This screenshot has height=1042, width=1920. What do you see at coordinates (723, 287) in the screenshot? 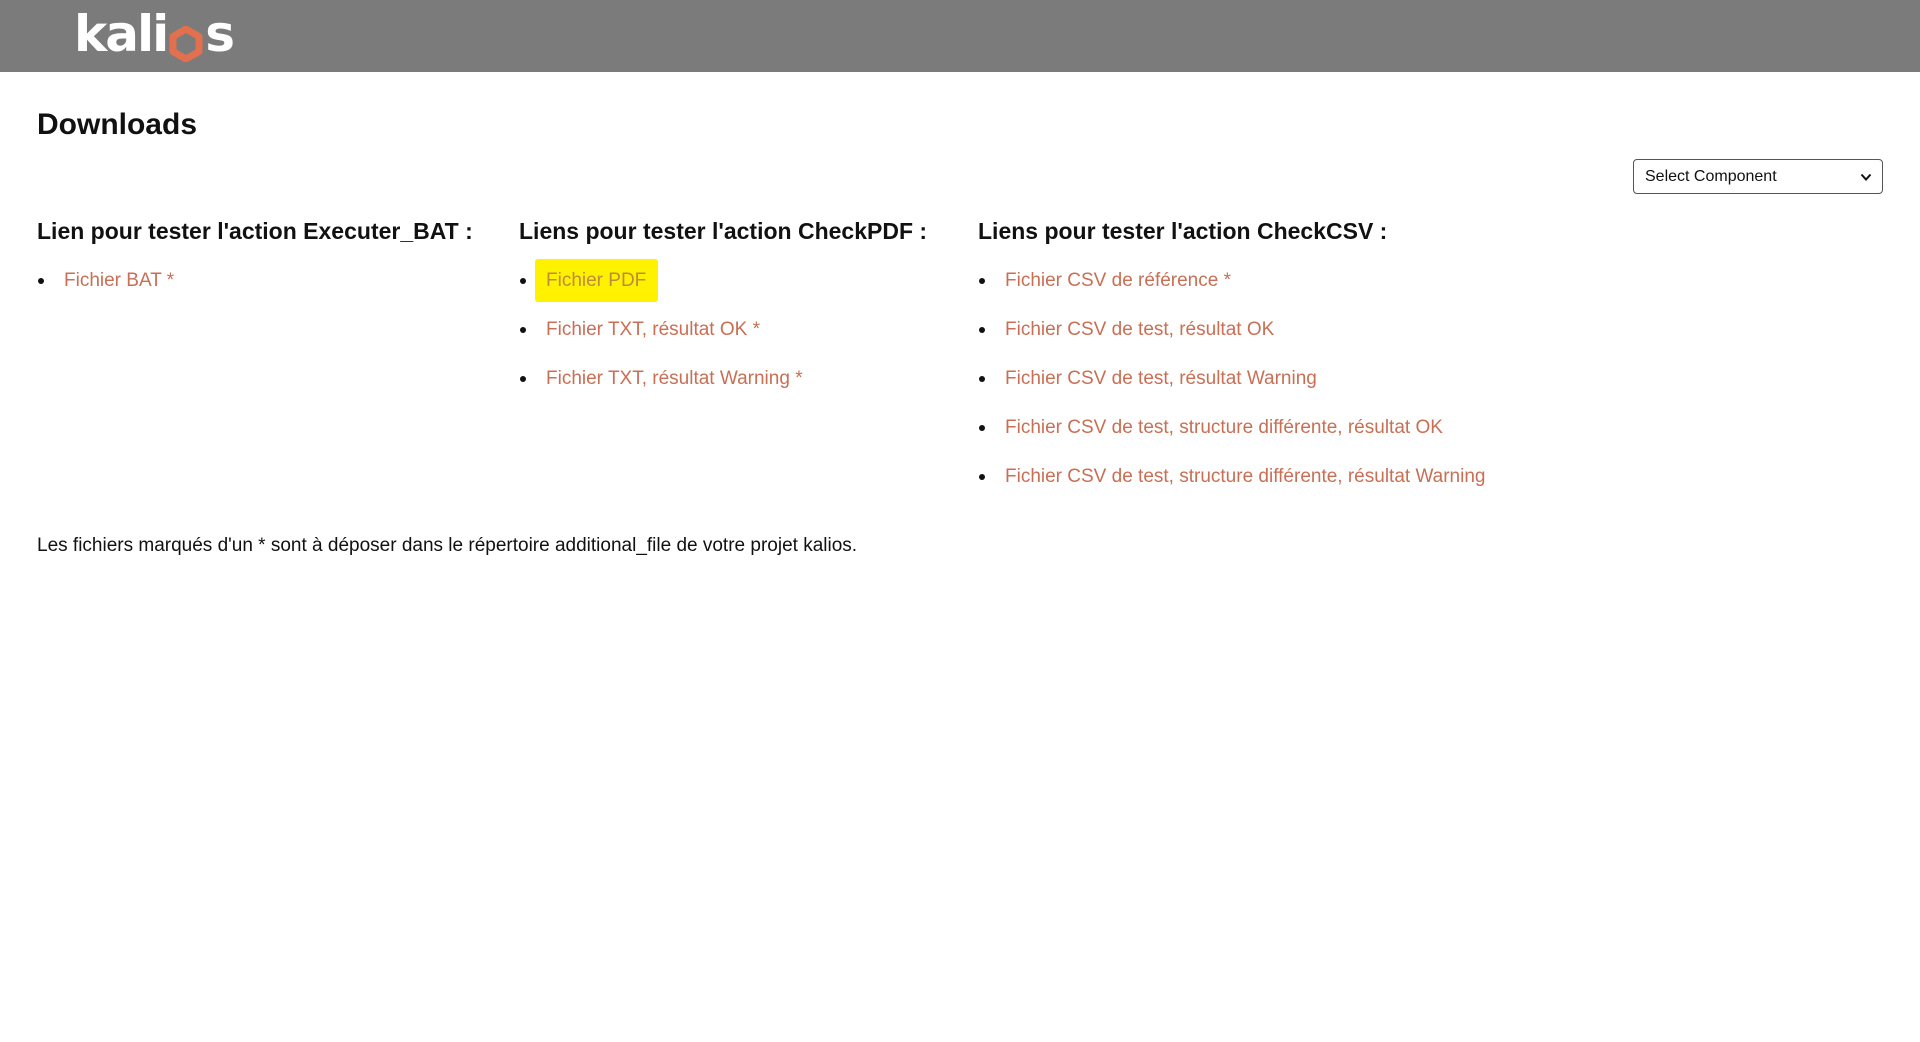
I see `list-item: Fichier PDF` at bounding box center [723, 287].